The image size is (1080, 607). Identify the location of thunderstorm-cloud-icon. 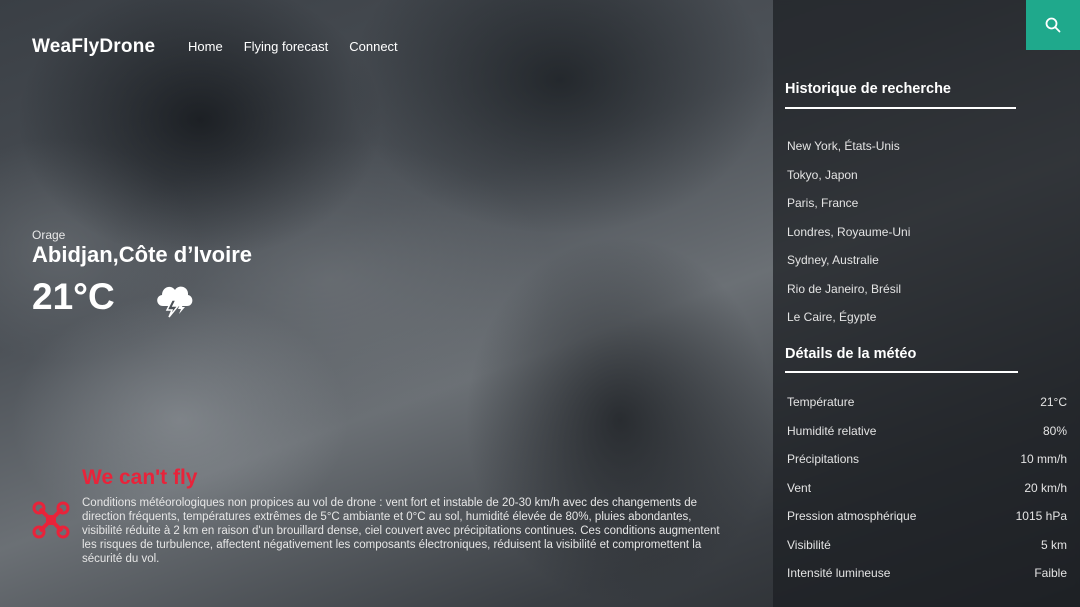
(174, 298).